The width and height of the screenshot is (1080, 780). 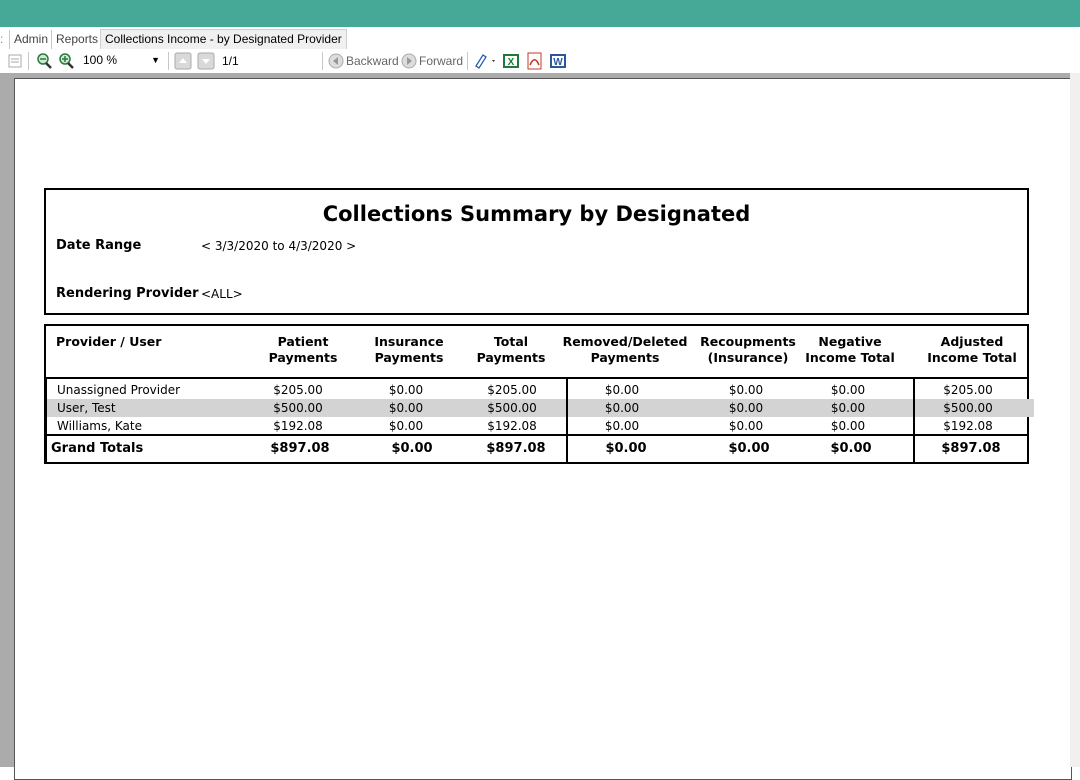 I want to click on total-removed-deleted: $0.00, so click(x=626, y=448).